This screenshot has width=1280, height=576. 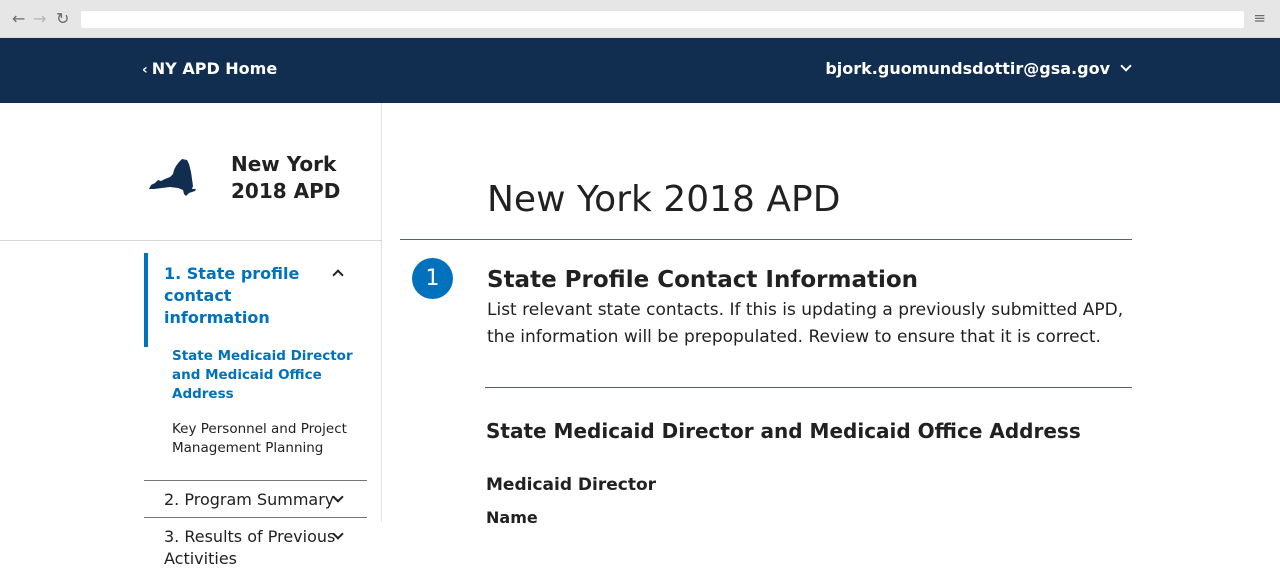 I want to click on home-link: ‹ NY APD Home, so click(x=209, y=69).